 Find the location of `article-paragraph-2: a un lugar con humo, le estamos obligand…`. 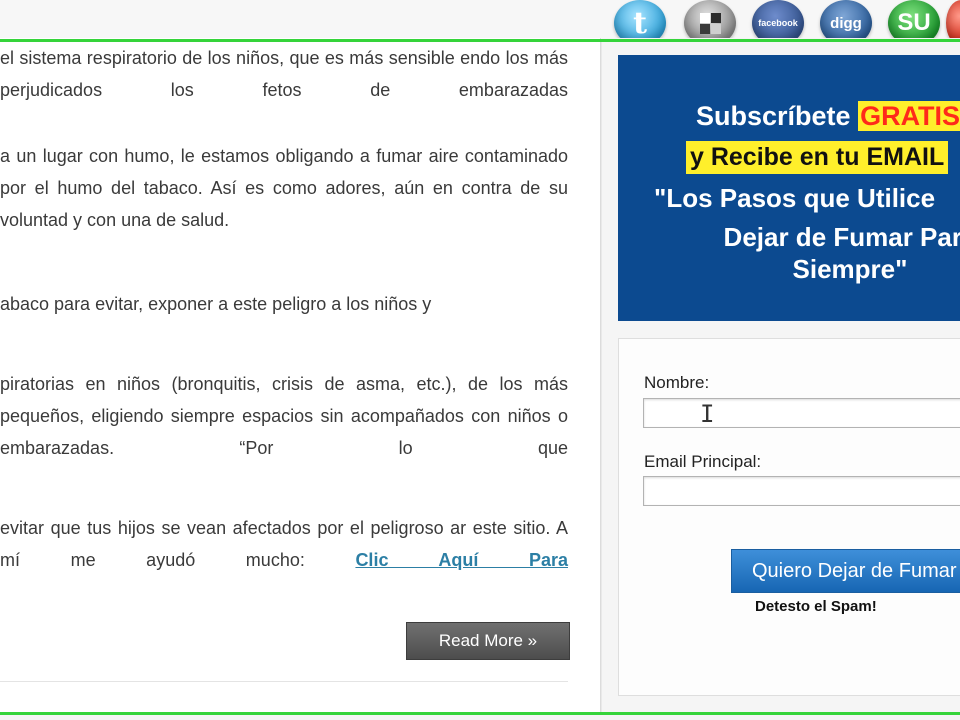

article-paragraph-2: a un lugar con humo, le estamos obligand… is located at coordinates (284, 188).